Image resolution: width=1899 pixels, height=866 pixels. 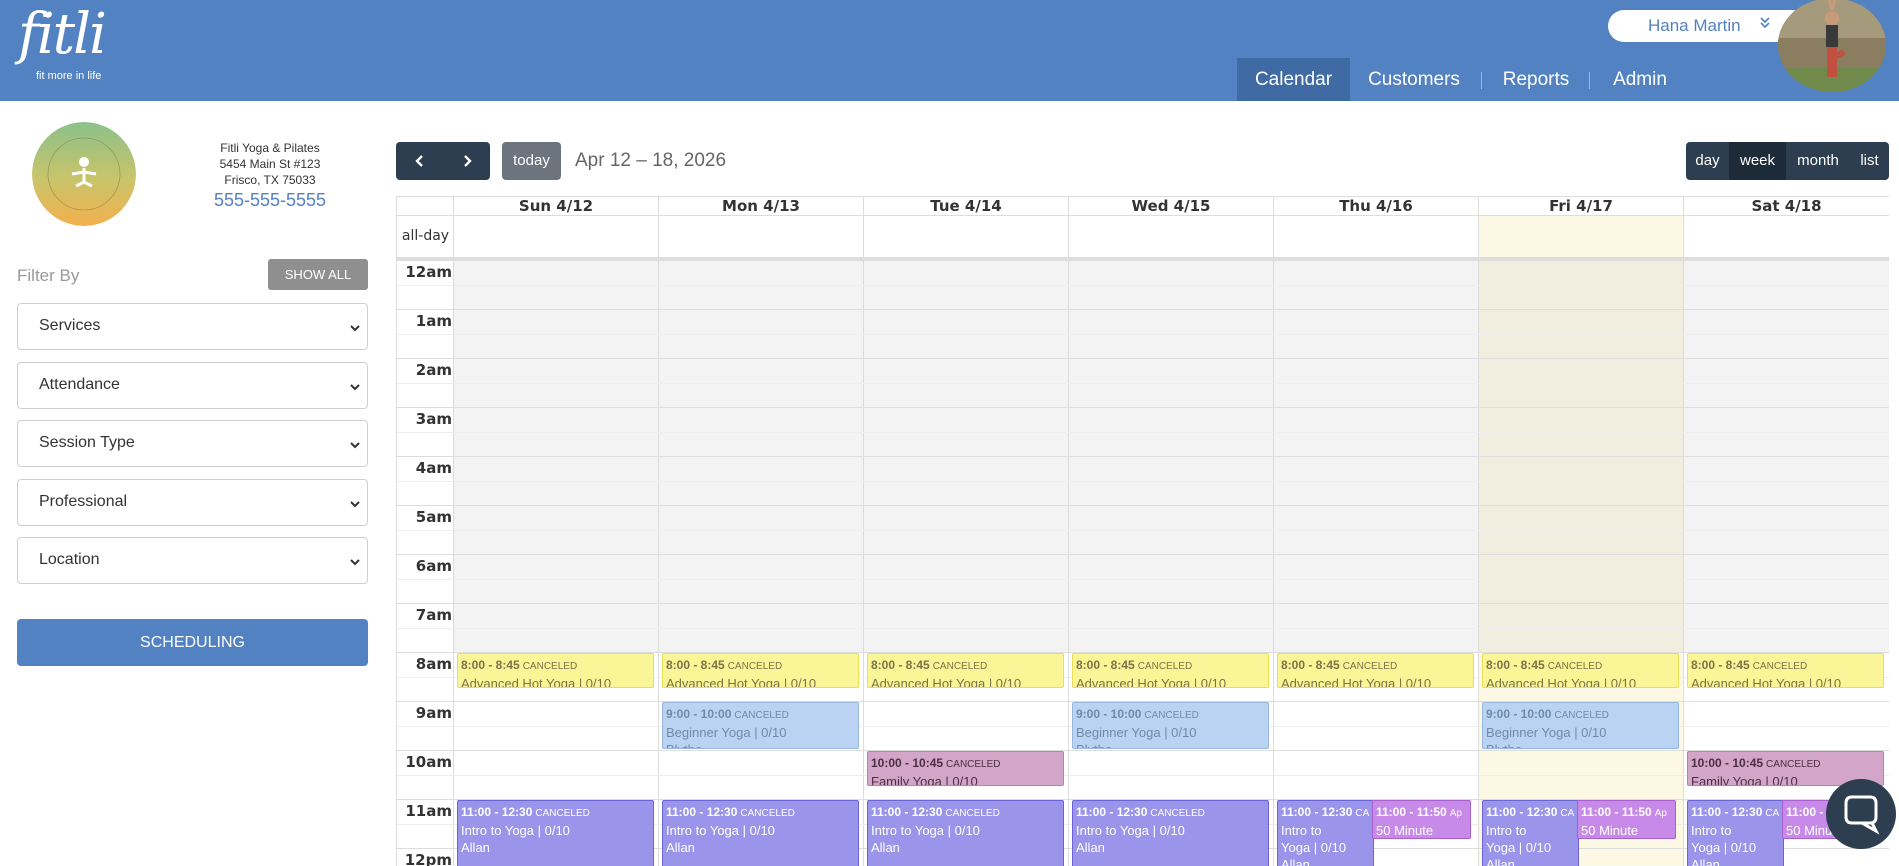 What do you see at coordinates (1519, 847) in the screenshot?
I see `event-line: Yoga | 0/10` at bounding box center [1519, 847].